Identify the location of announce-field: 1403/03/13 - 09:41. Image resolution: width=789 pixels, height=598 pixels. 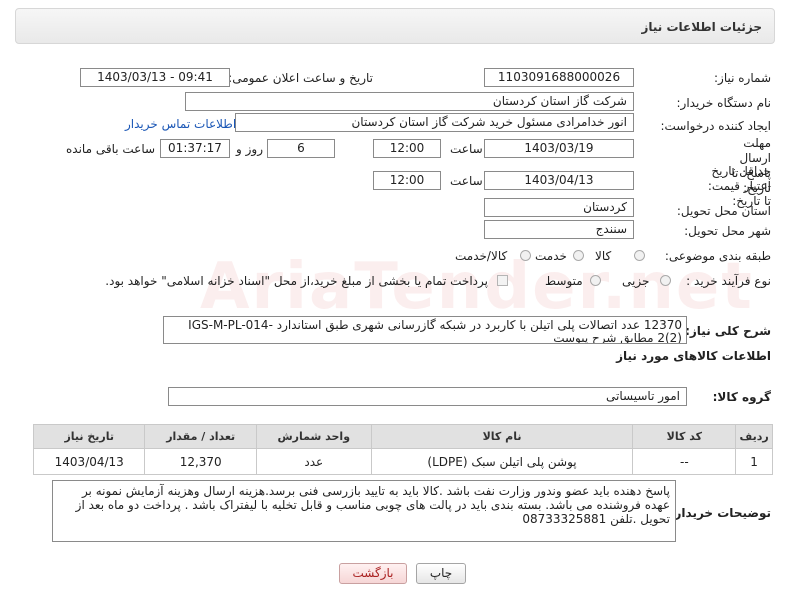
(155, 77).